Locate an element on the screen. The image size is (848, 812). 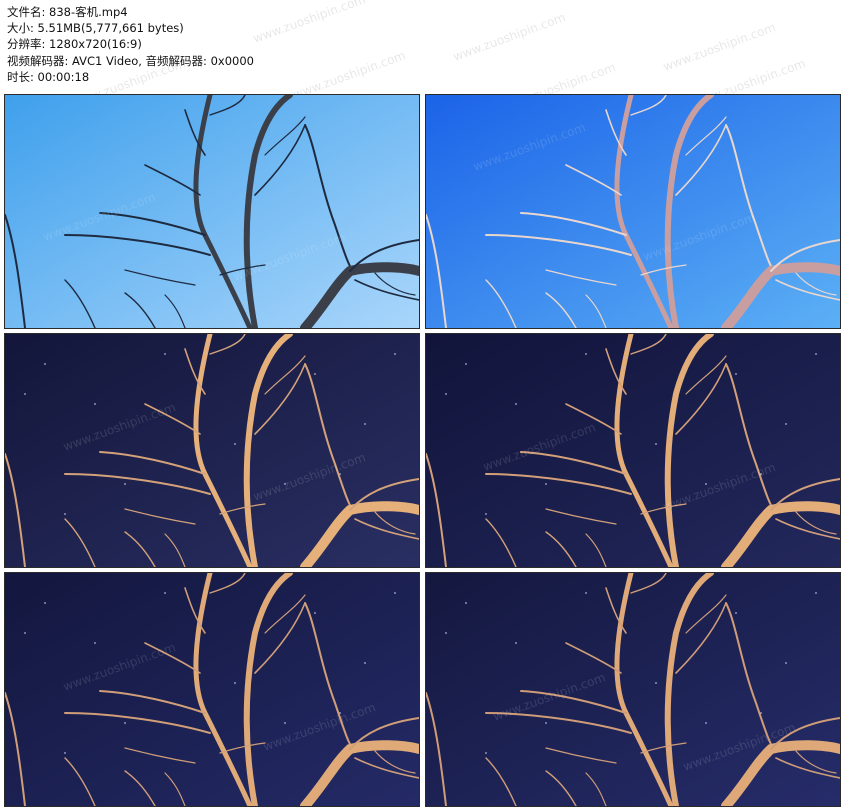
resolution-line: 分辨率: 1280x720(16:9) is located at coordinates (74, 44).